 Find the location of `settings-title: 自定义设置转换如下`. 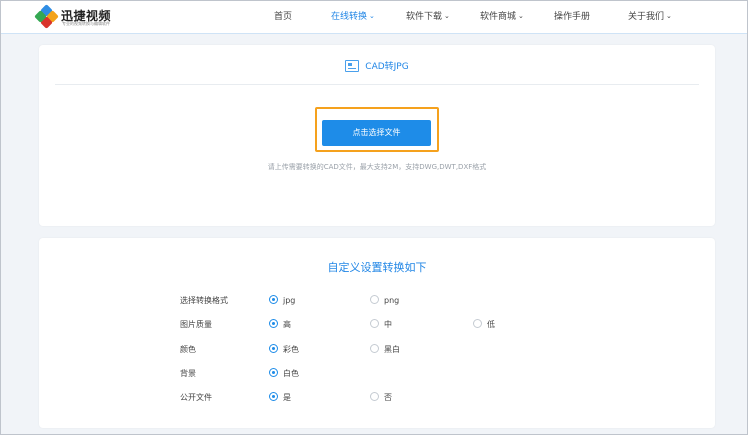

settings-title: 自定义设置转换如下 is located at coordinates (377, 267).